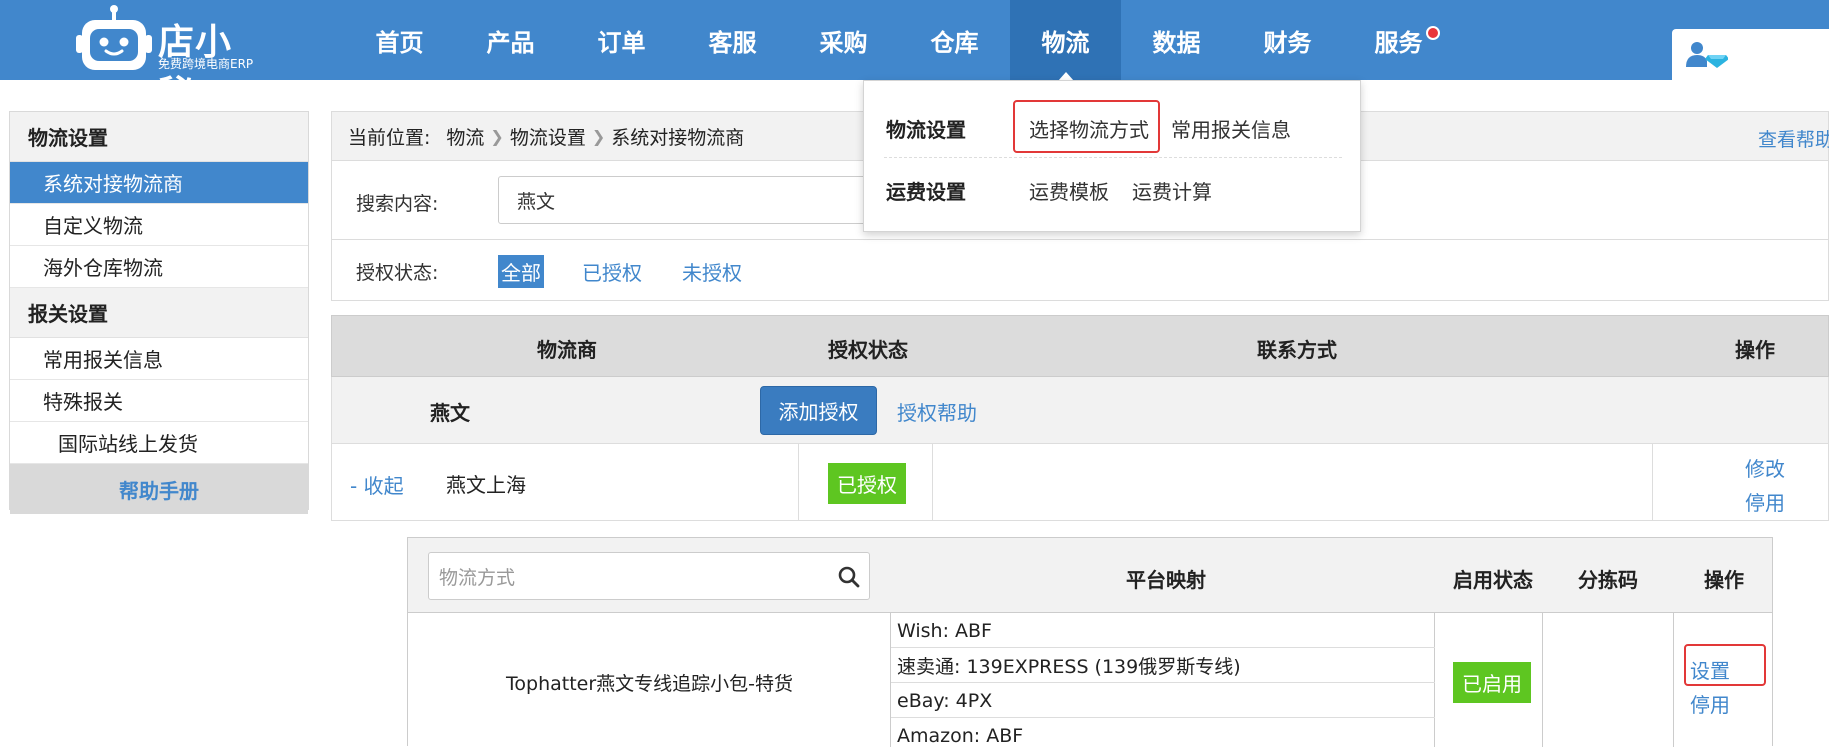 This screenshot has width=1829, height=753. What do you see at coordinates (1287, 40) in the screenshot?
I see `nav-finance: 财务` at bounding box center [1287, 40].